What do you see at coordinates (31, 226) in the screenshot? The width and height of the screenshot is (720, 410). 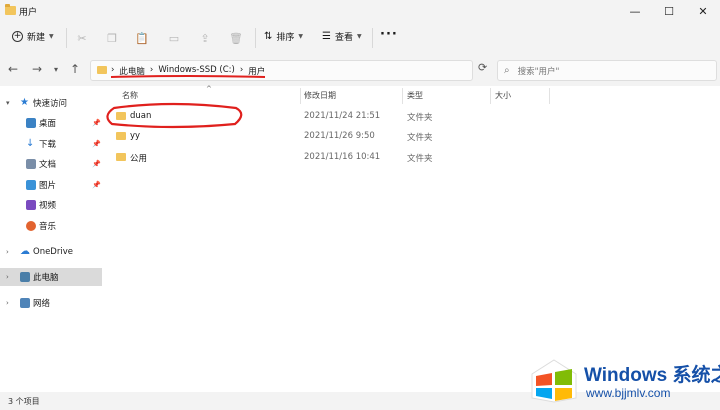 I see `music-icon` at bounding box center [31, 226].